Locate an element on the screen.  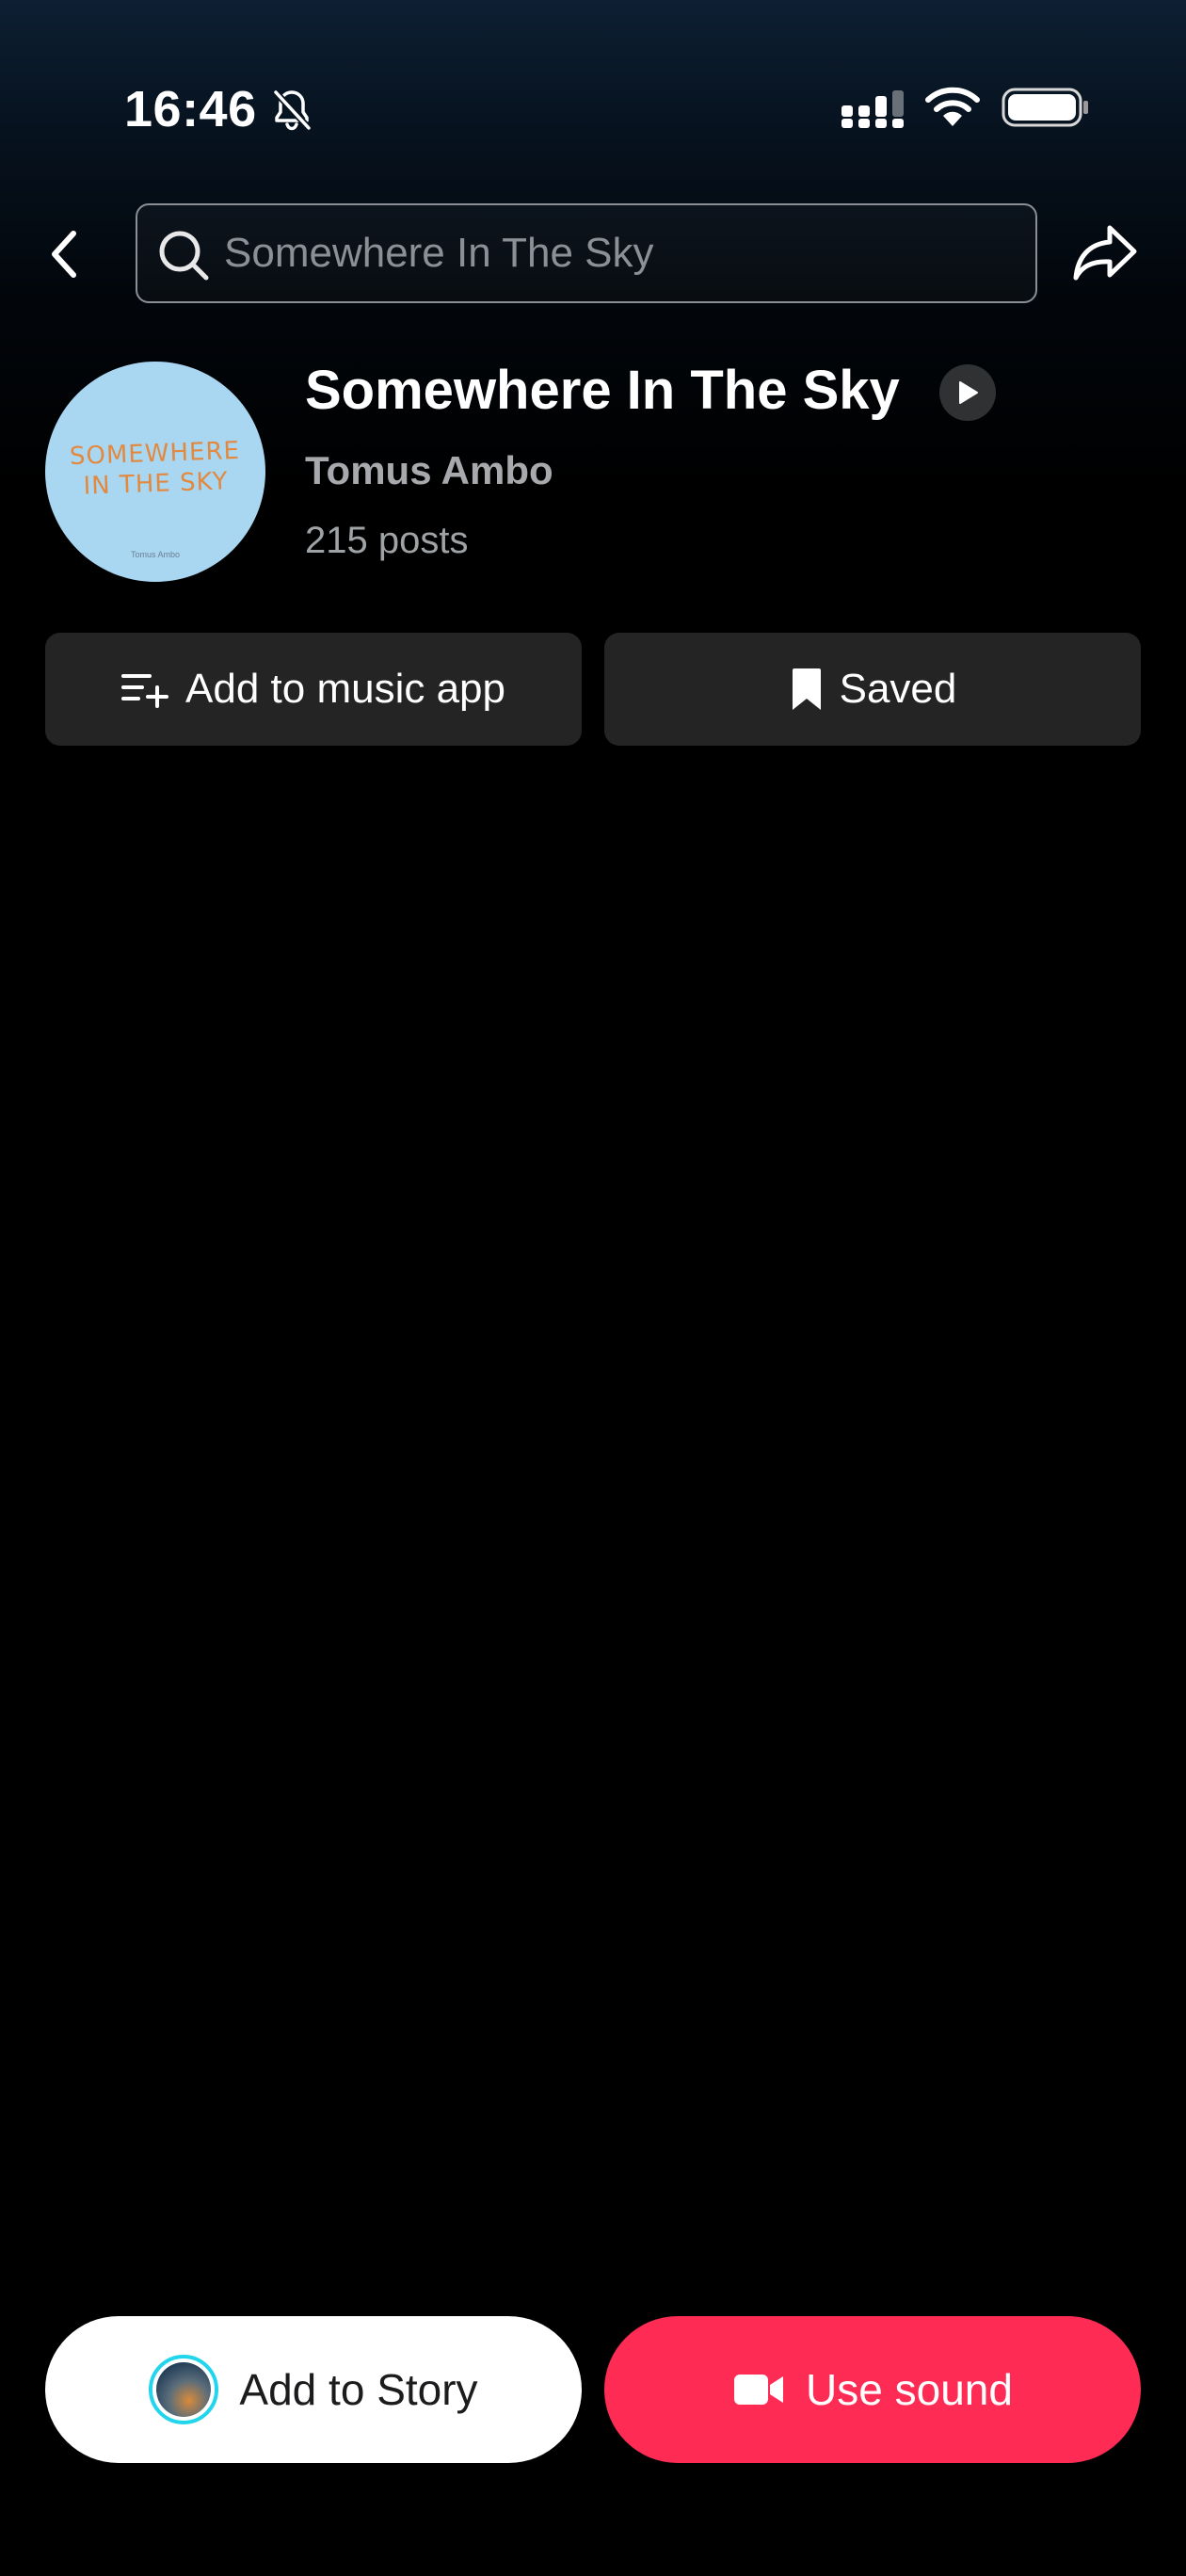
search-box is located at coordinates (586, 253).